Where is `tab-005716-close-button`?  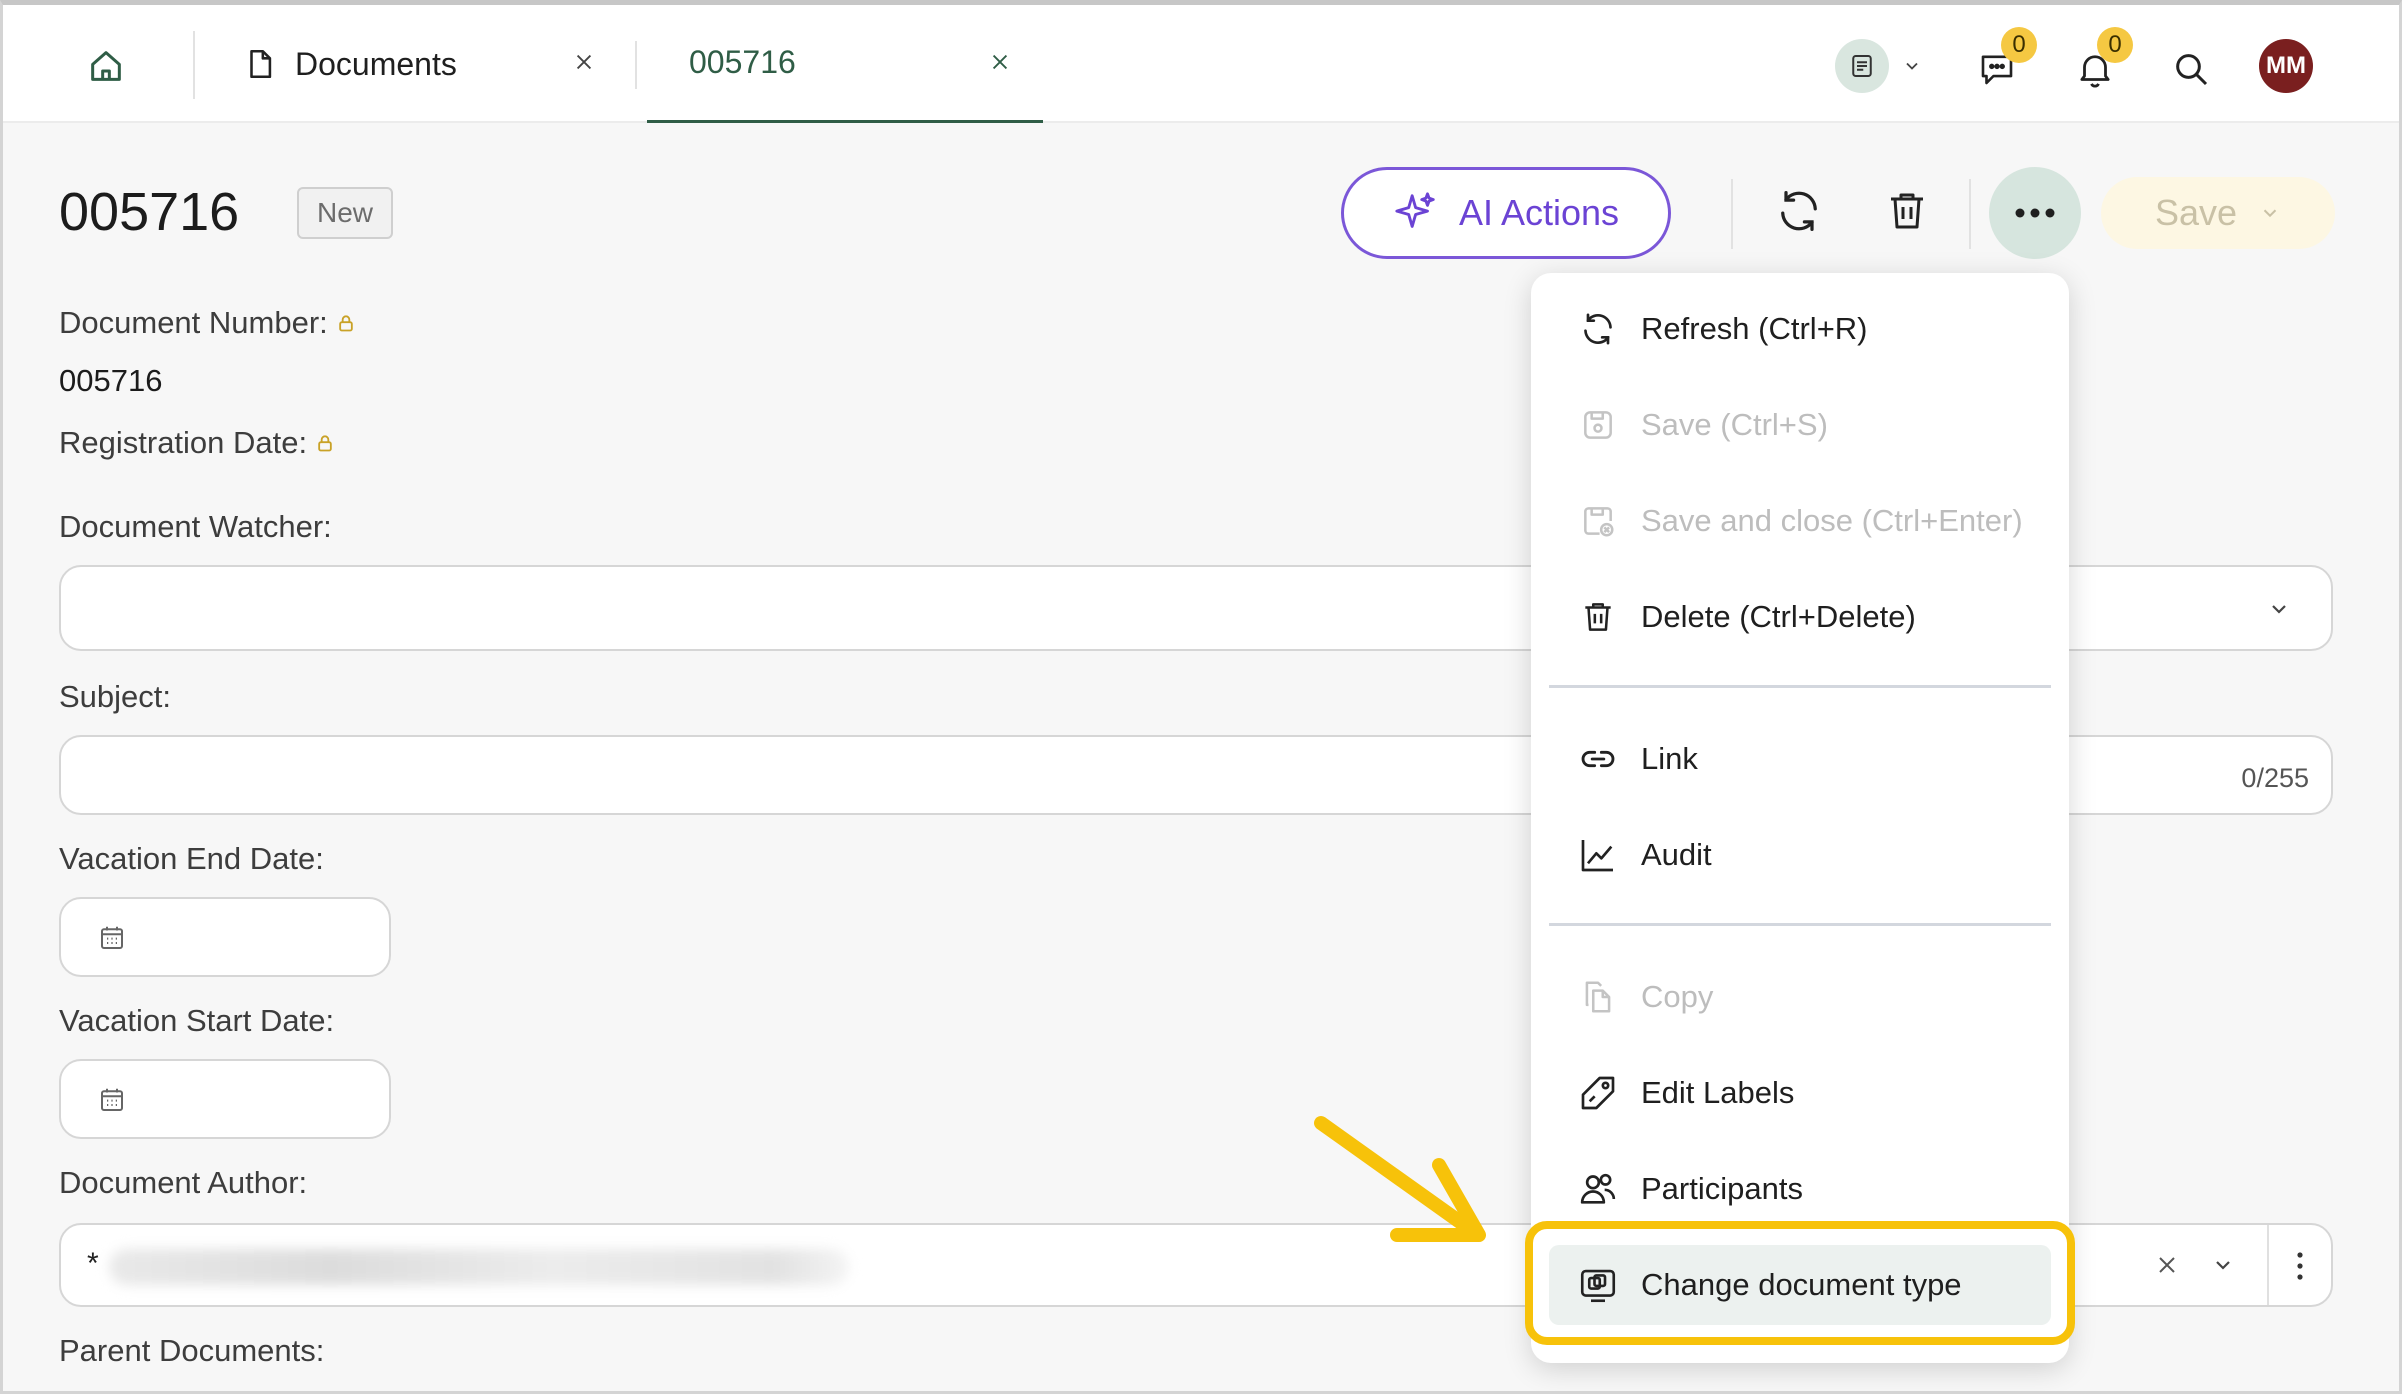
tab-005716-close-button is located at coordinates (1000, 62).